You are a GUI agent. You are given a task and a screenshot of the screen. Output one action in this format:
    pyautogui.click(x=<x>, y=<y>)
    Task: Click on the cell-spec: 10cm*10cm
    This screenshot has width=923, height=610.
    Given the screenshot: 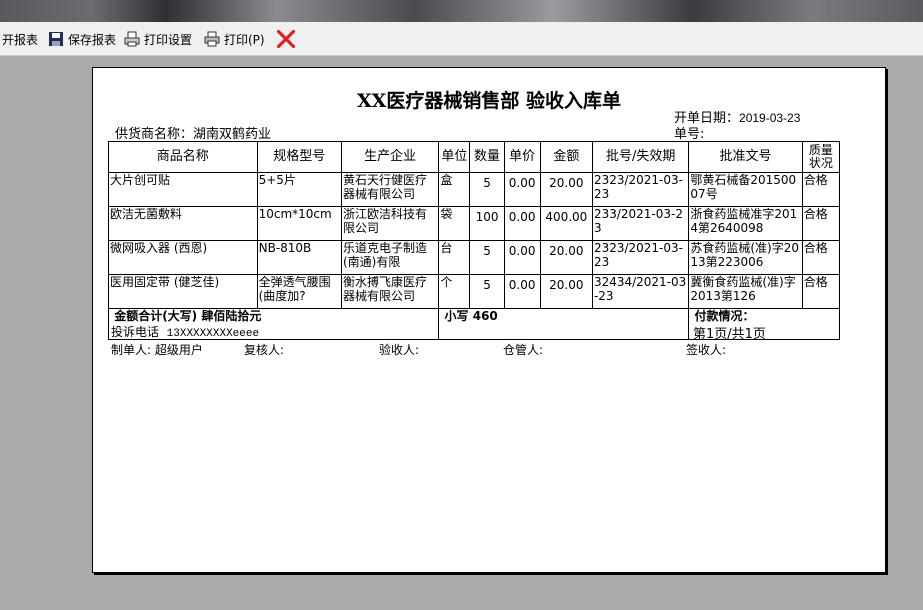 What is the action you would take?
    pyautogui.click(x=299, y=223)
    